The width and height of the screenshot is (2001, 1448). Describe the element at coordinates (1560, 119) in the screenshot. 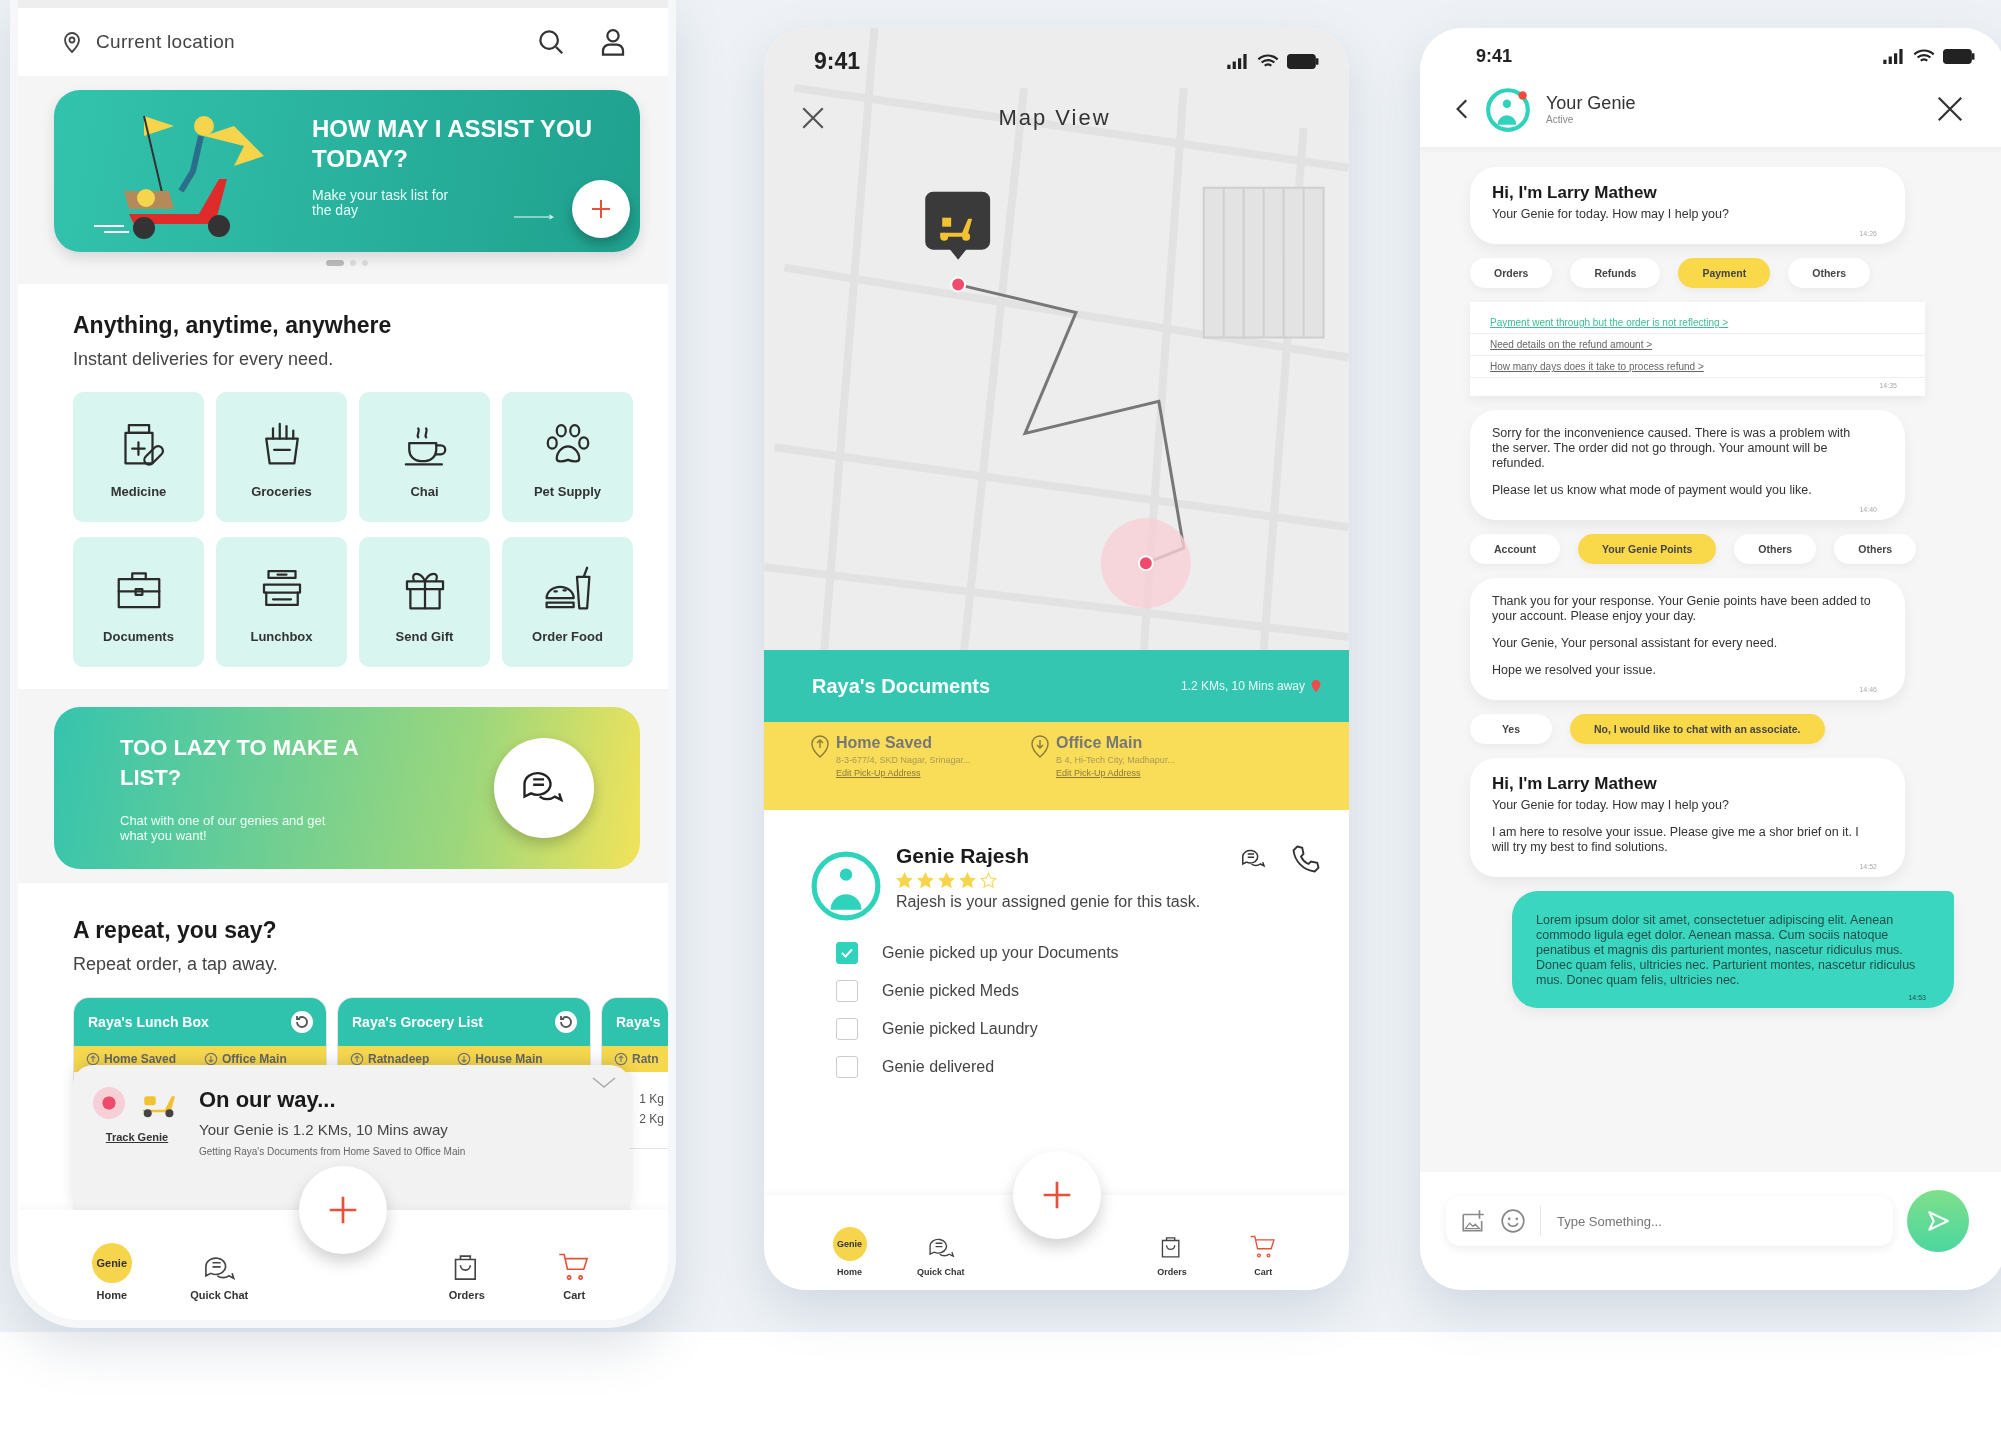

I see `contact-status: Active` at that location.